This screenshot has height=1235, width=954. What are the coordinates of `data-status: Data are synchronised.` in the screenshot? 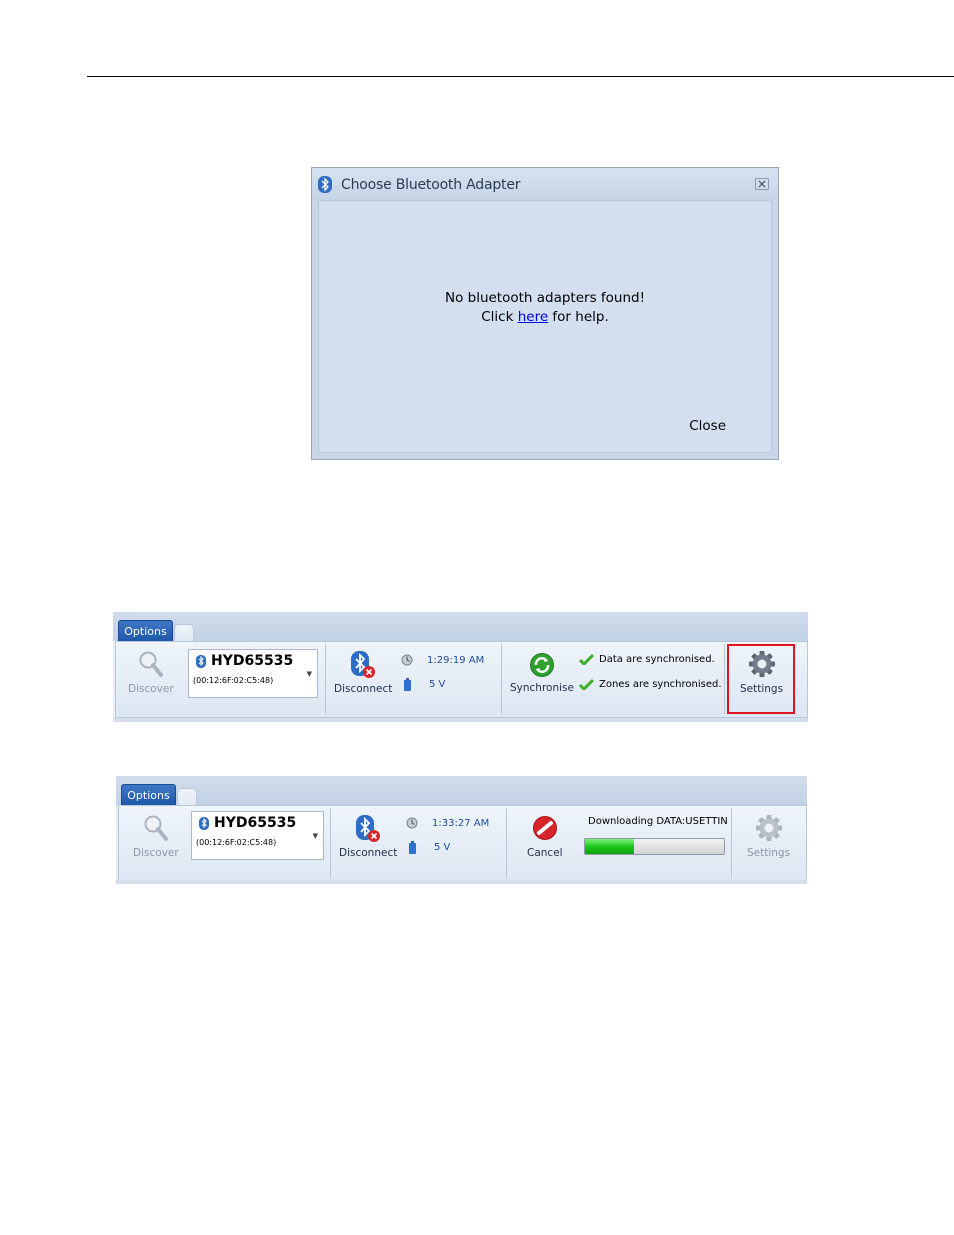 It's located at (647, 659).